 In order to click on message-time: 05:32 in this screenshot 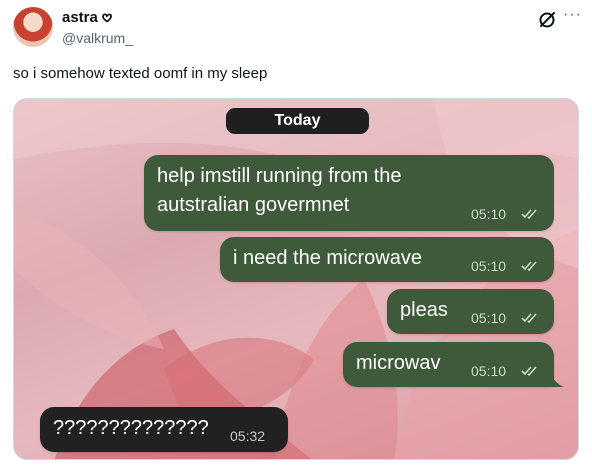, I will do `click(248, 436)`.